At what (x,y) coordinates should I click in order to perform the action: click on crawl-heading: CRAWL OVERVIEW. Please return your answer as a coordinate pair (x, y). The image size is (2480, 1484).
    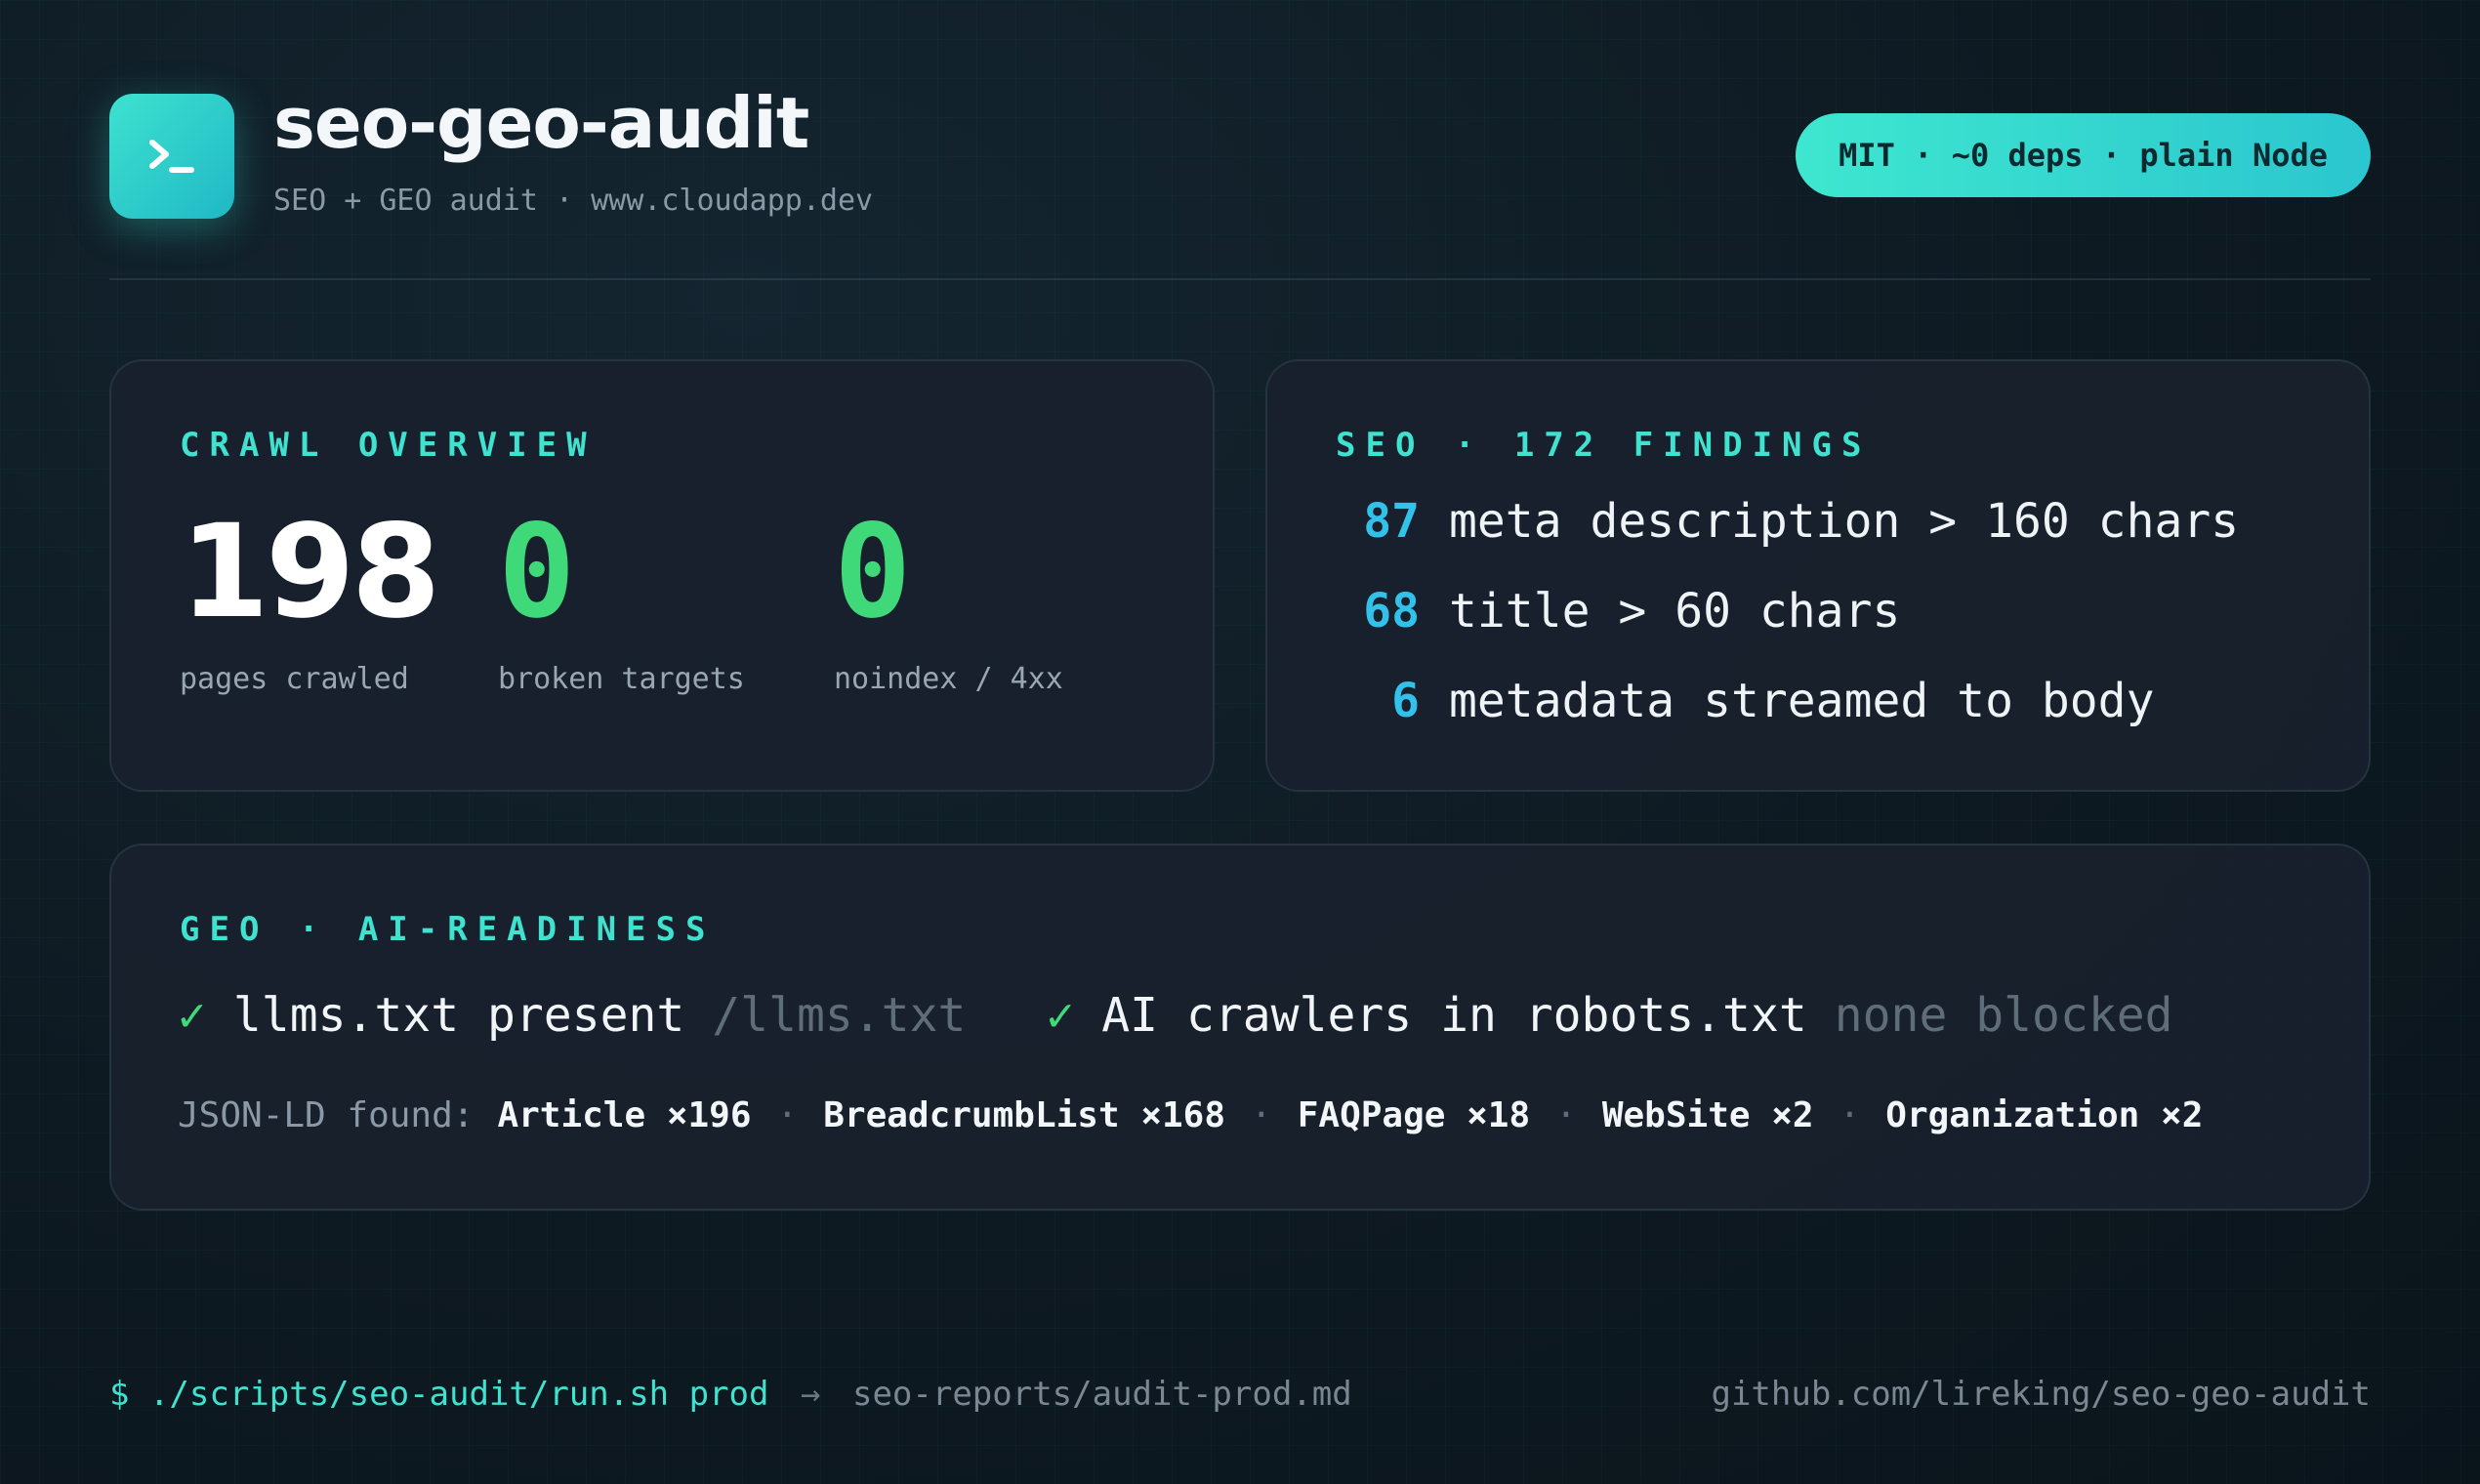
    Looking at the image, I should click on (388, 446).